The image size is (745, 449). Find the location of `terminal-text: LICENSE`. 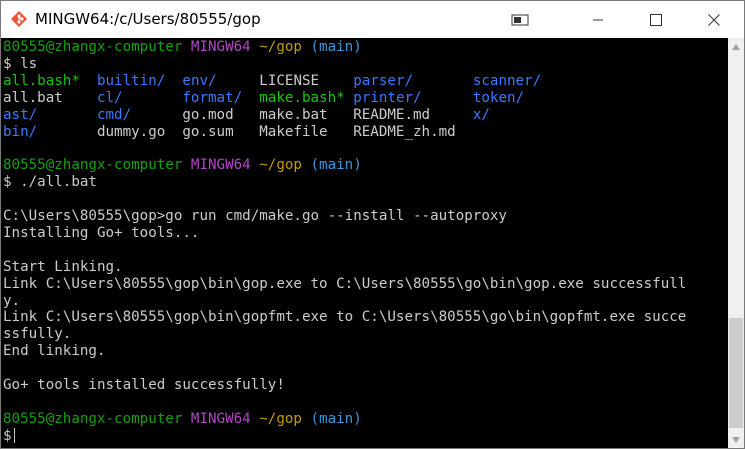

terminal-text: LICENSE is located at coordinates (285, 80).